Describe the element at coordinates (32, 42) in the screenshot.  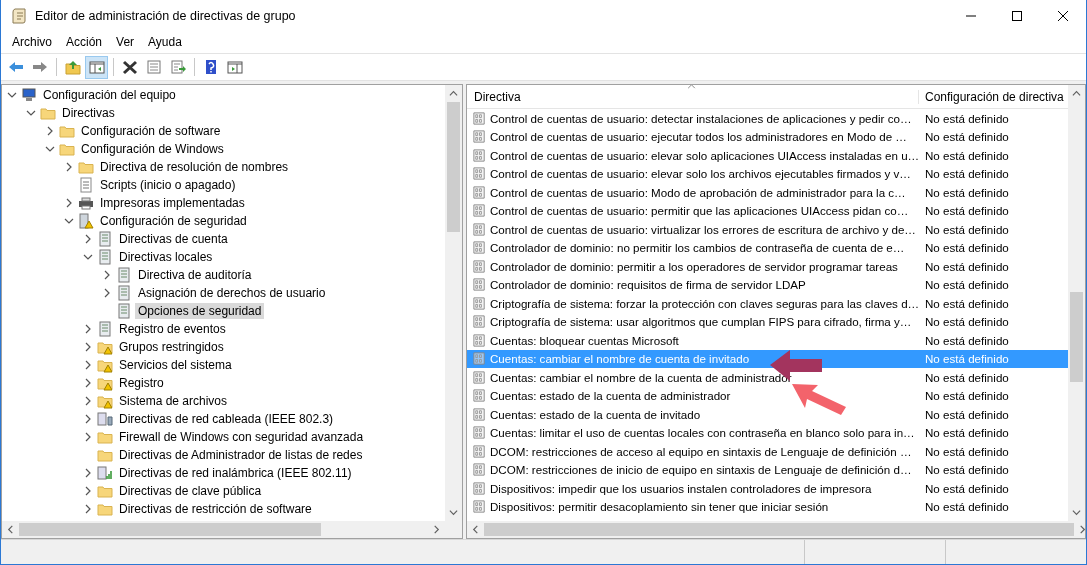
I see `menu-item: Archivo` at that location.